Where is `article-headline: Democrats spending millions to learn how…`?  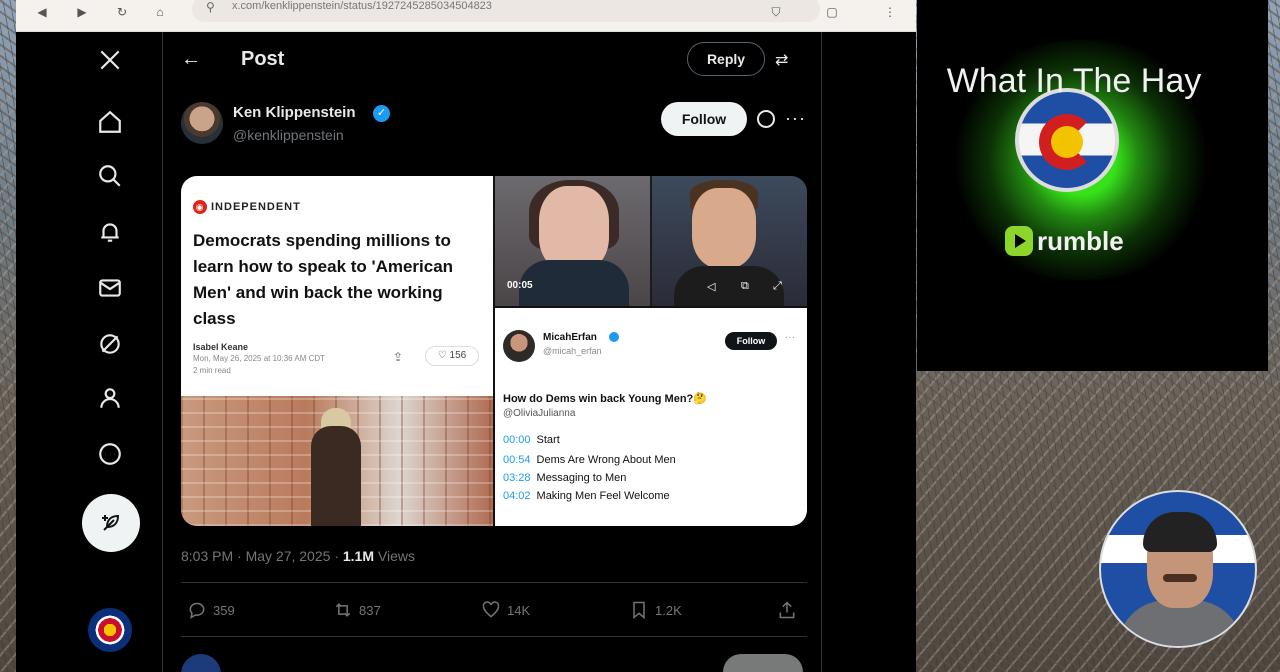
article-headline: Democrats spending millions to learn how… is located at coordinates (323, 279).